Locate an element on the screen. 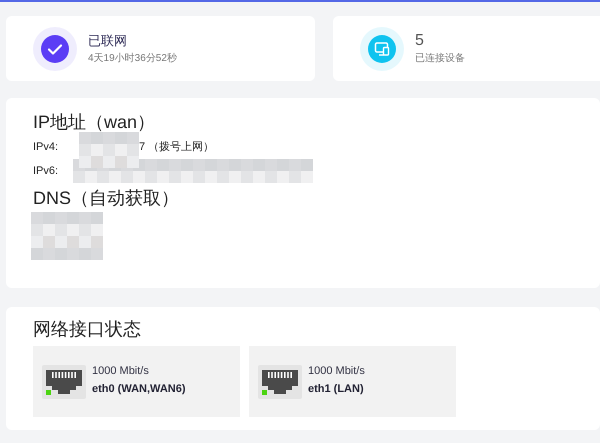  status-subtitle: 4天19小时36分52秒 is located at coordinates (132, 59).